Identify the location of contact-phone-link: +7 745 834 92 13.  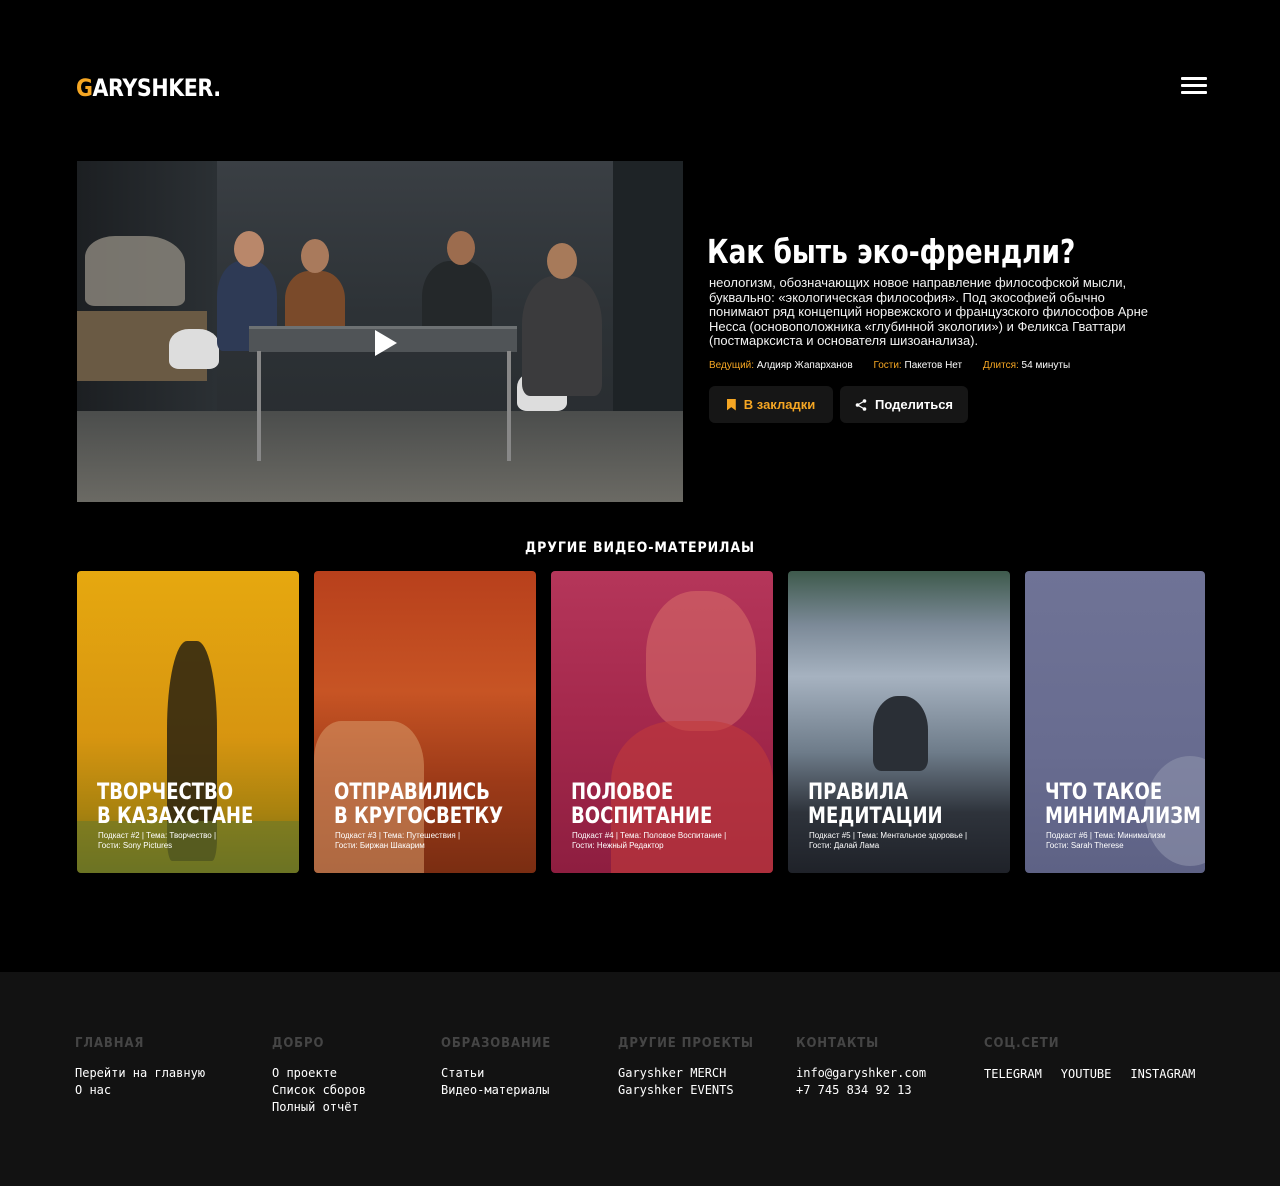
(861, 1090).